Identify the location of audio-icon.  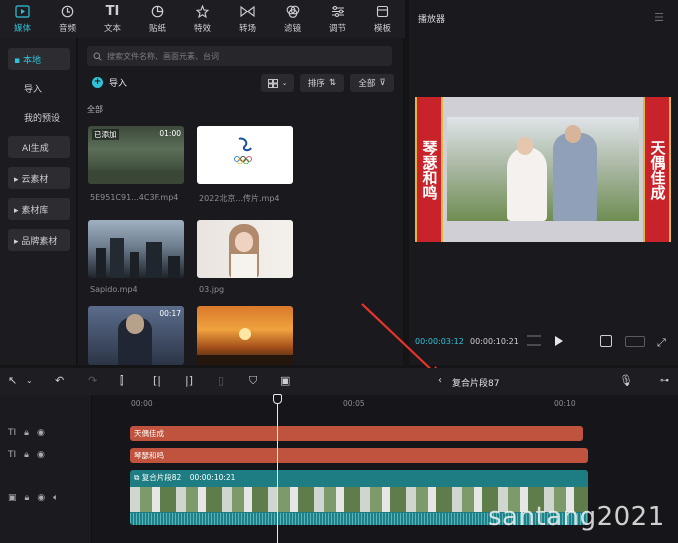
(67, 12).